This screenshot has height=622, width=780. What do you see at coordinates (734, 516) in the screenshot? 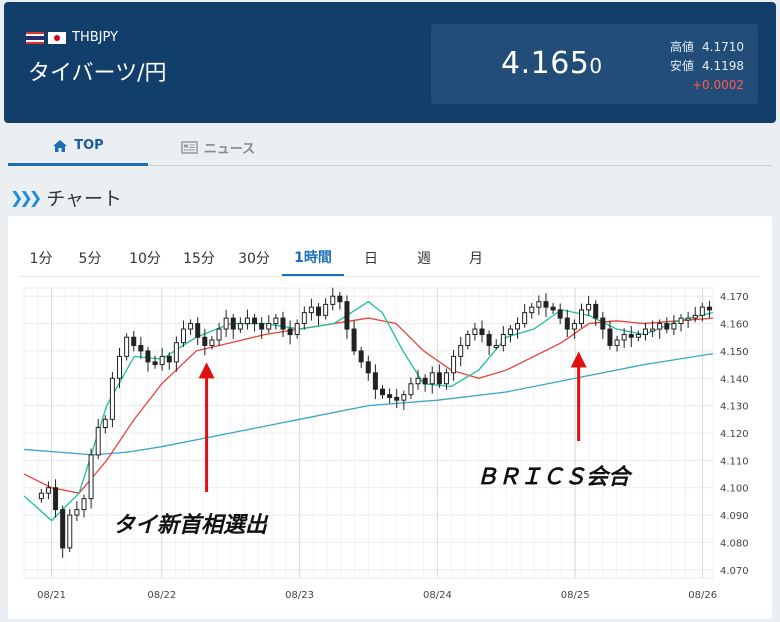
I see `y-tick-label: 4.090` at bounding box center [734, 516].